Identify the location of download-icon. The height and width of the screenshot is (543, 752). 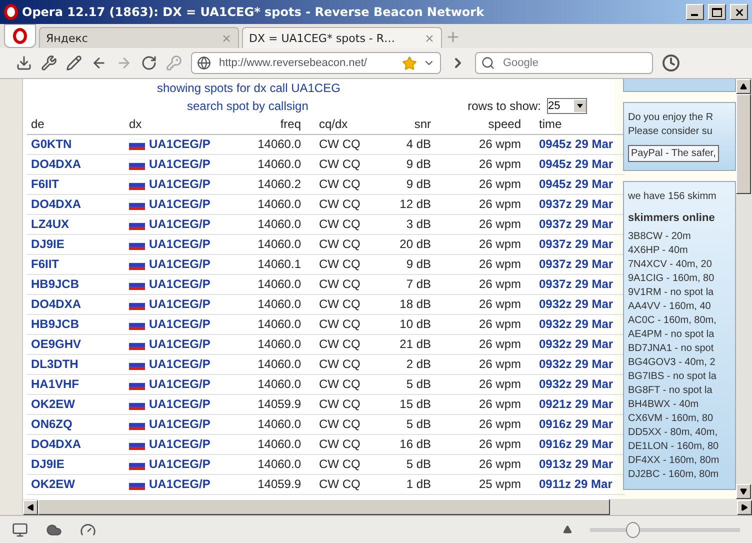
(24, 63).